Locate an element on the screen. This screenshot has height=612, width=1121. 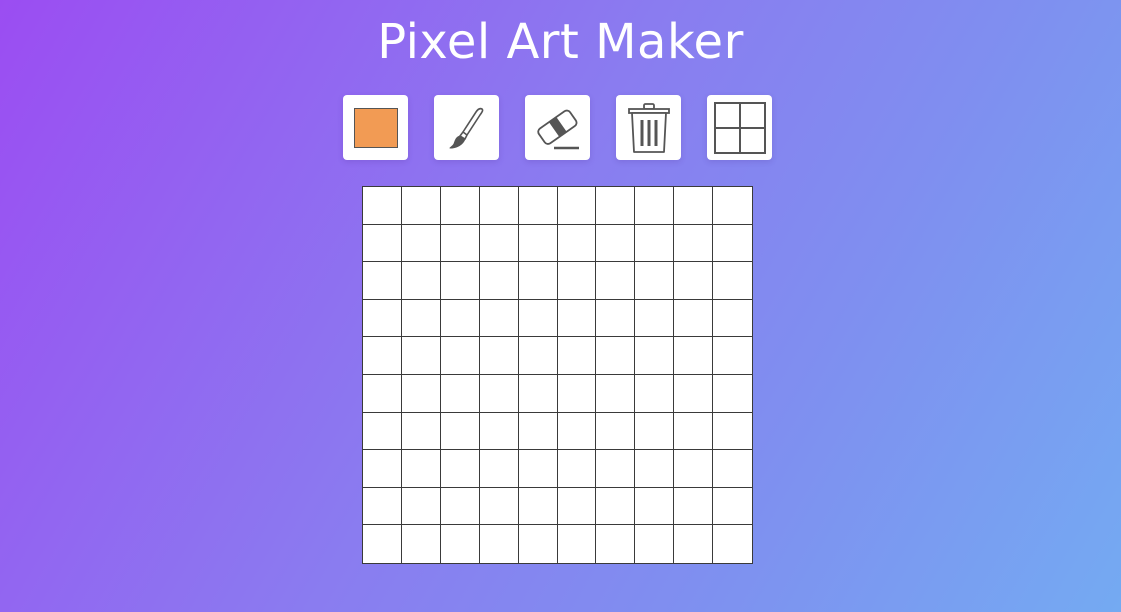
clear-button is located at coordinates (648, 127).